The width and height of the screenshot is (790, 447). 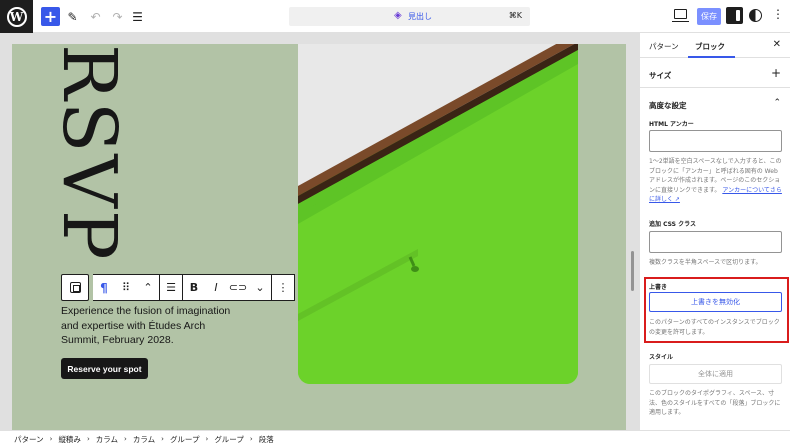 What do you see at coordinates (238, 287) in the screenshot?
I see `link-icon: ⊂⊃` at bounding box center [238, 287].